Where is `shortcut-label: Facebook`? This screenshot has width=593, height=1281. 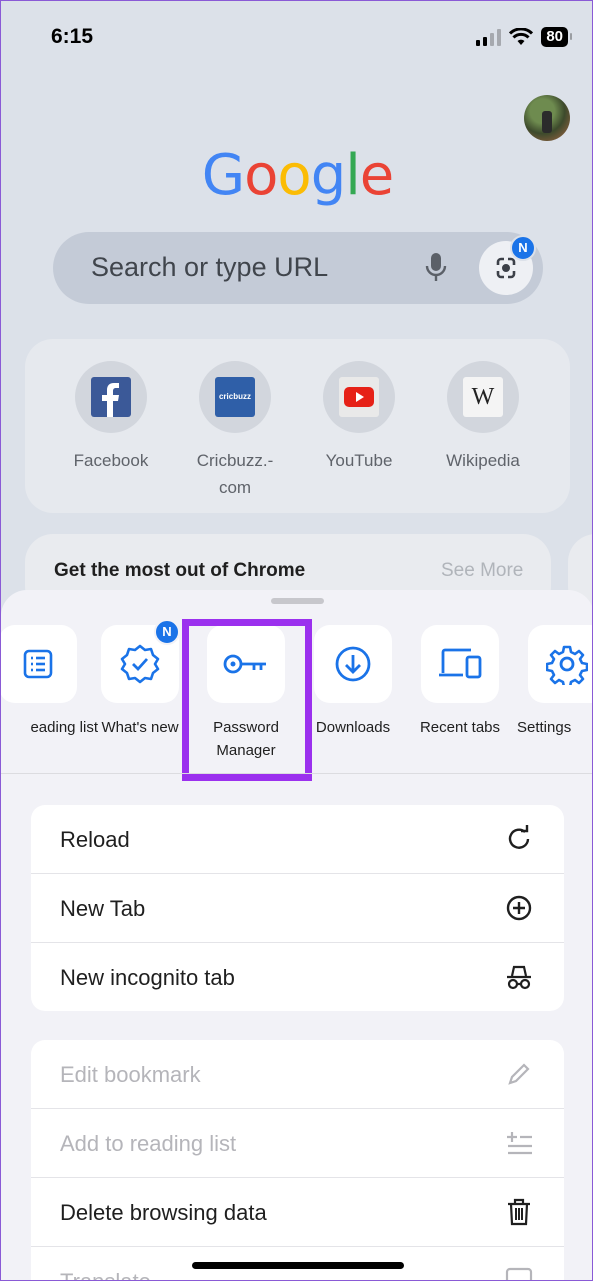
shortcut-label: Facebook is located at coordinates (111, 460).